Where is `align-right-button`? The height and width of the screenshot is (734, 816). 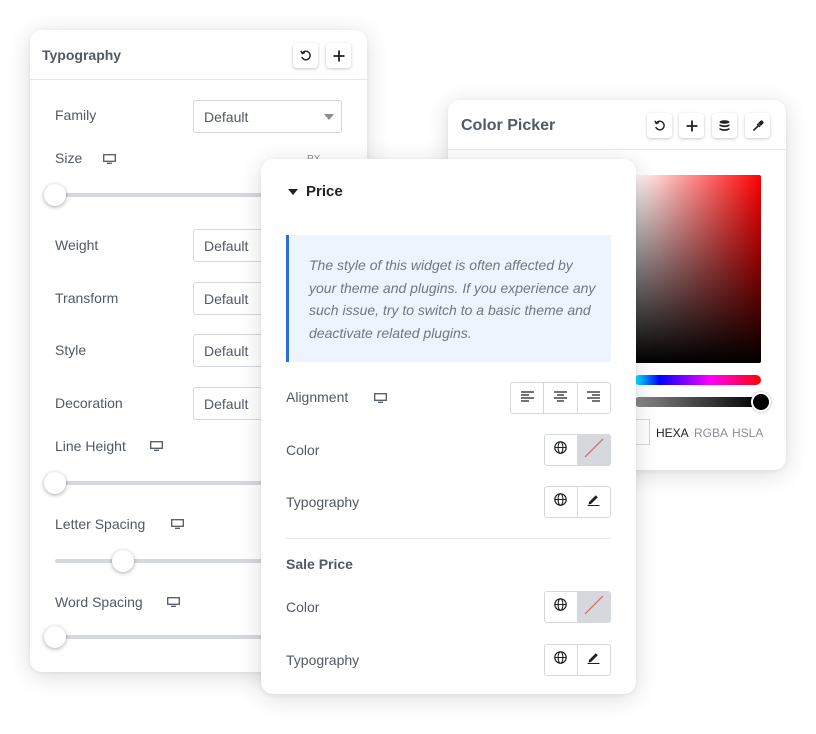
align-right-button is located at coordinates (594, 398).